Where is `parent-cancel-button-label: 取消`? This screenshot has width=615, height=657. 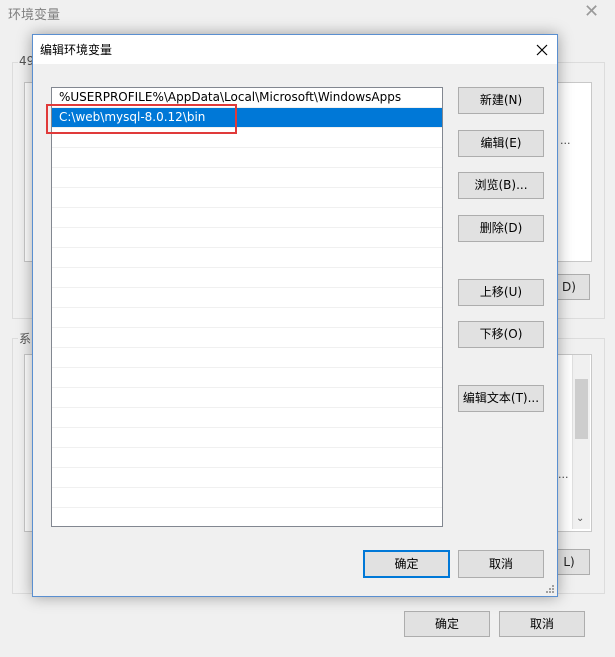 parent-cancel-button-label: 取消 is located at coordinates (541, 624).